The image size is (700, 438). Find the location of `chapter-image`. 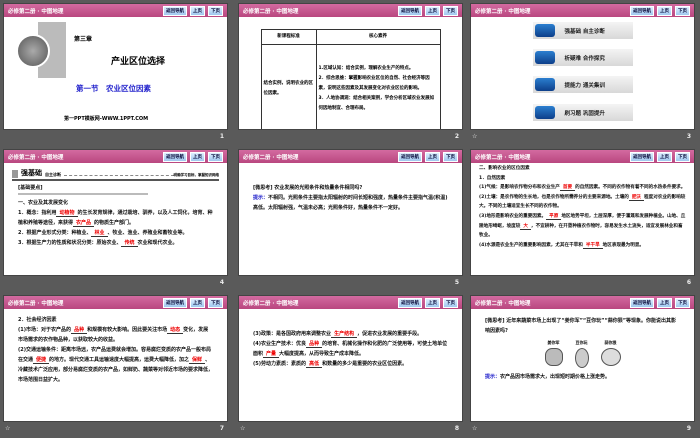

chapter-image is located at coordinates (33, 51).